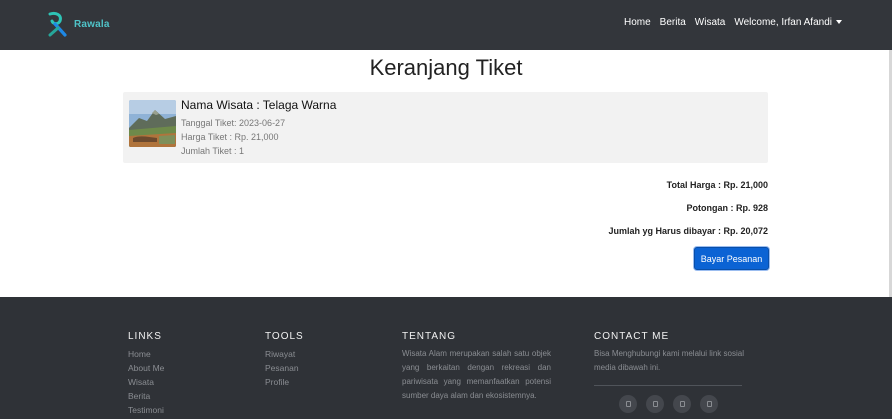 This screenshot has height=419, width=892. What do you see at coordinates (783, 22) in the screenshot?
I see `user-menu-label: Welcome, Irfan Afandi` at bounding box center [783, 22].